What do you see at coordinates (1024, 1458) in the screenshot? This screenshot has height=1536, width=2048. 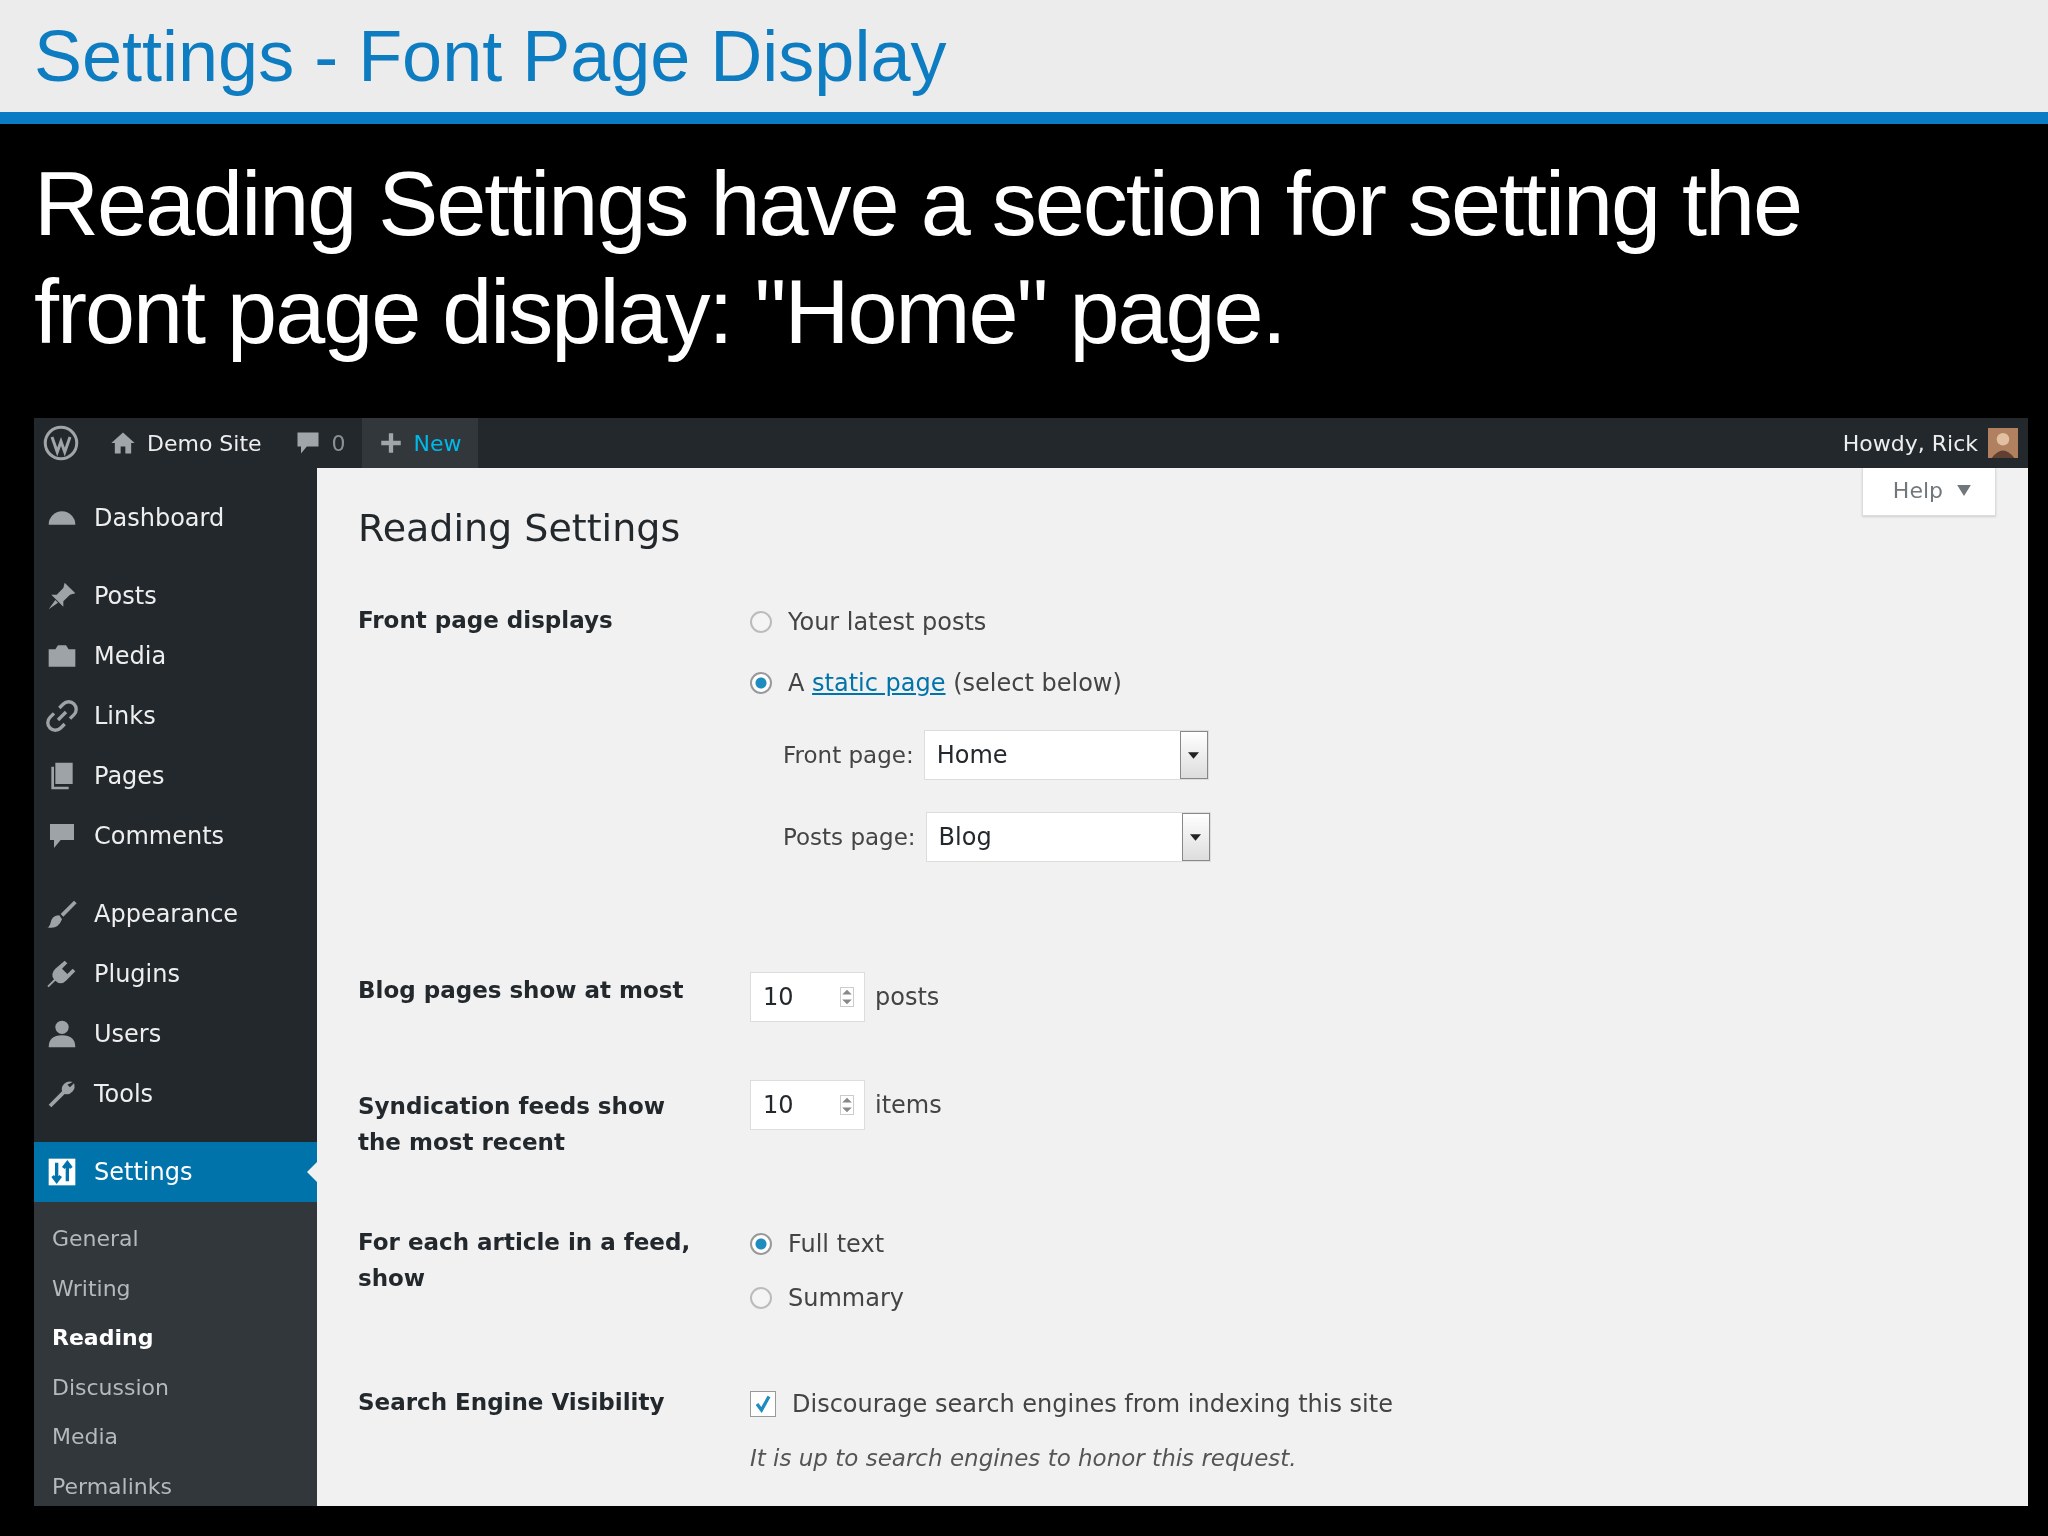 I see `help-text: It is up to search engines to honor this request.` at bounding box center [1024, 1458].